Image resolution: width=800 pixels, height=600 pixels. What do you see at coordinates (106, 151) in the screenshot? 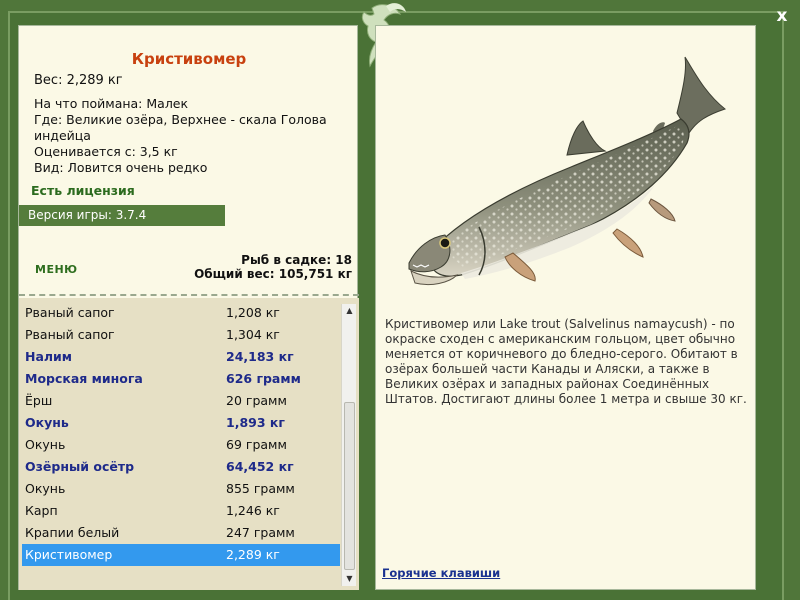
I see `fish-value: Оценивается с: 3,5 кг` at bounding box center [106, 151].